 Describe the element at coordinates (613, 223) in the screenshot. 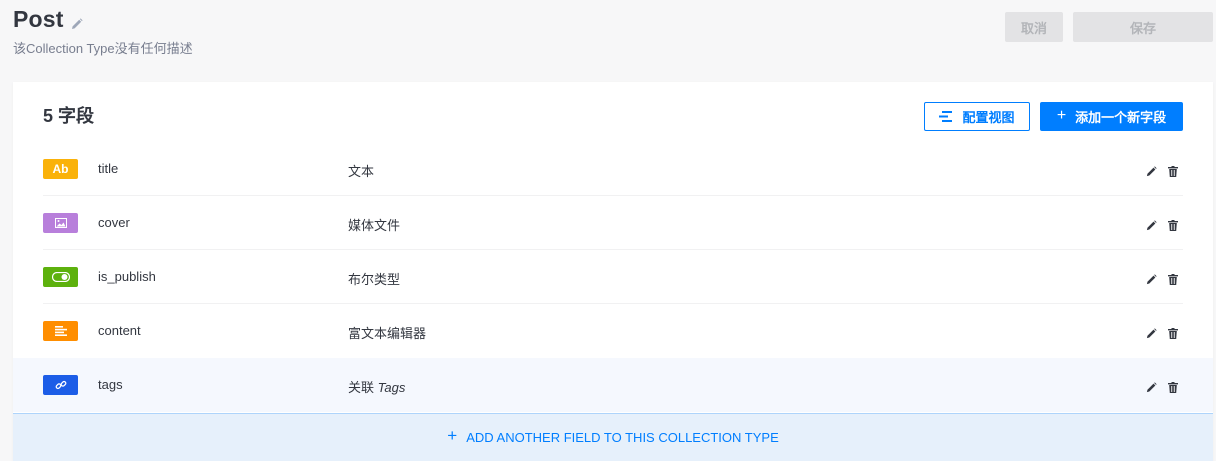

I see `field-row-cover: cover 媒体文件` at that location.